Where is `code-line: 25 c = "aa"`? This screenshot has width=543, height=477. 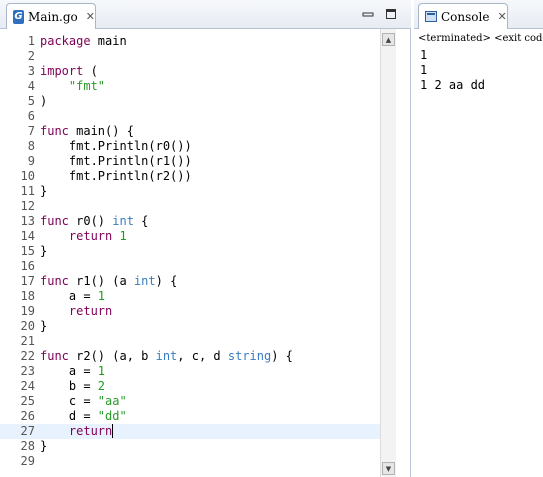 code-line: 25 c = "aa" is located at coordinates (190, 401).